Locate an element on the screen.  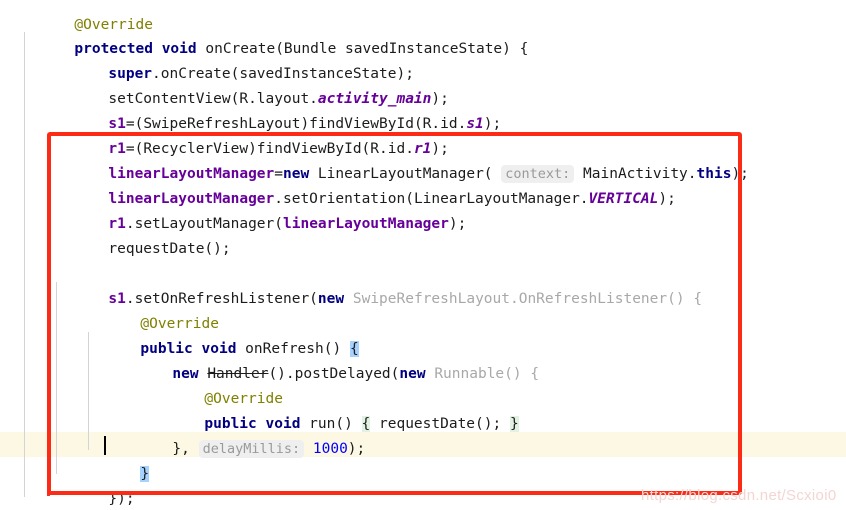
anonymous-class-type: Runnable() { is located at coordinates (482, 374).